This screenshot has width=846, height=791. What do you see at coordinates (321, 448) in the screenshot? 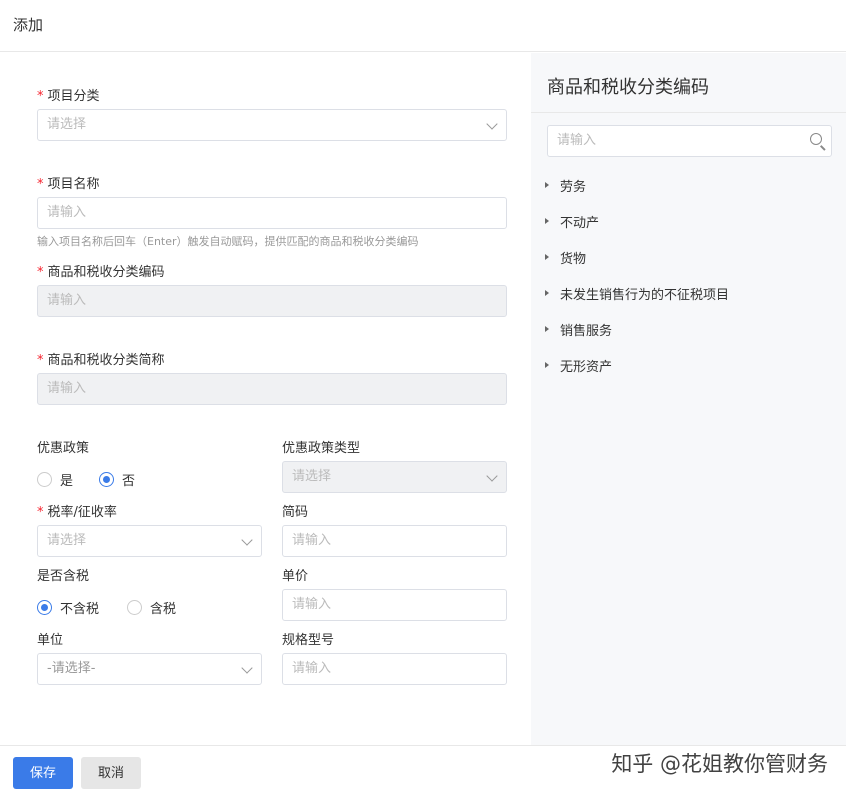
I see `preferential-type-label: 优惠政策类型` at bounding box center [321, 448].